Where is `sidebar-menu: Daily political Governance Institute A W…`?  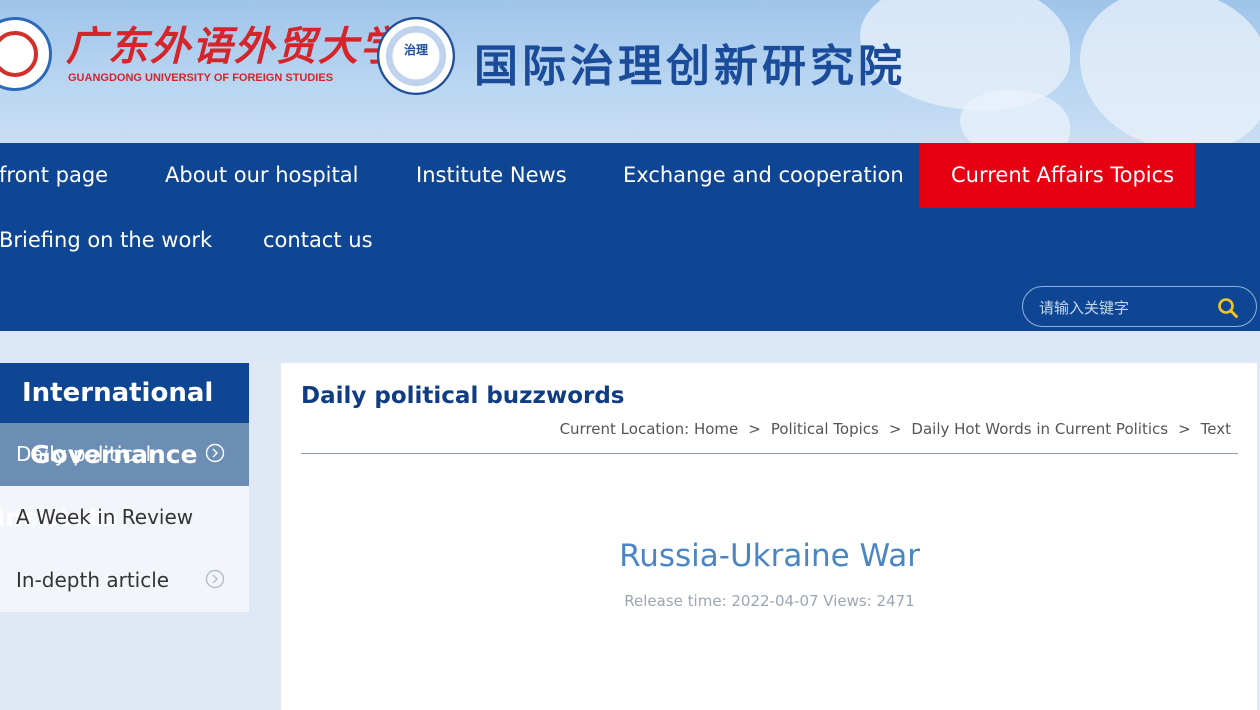 sidebar-menu: Daily political Governance Institute A W… is located at coordinates (124, 517).